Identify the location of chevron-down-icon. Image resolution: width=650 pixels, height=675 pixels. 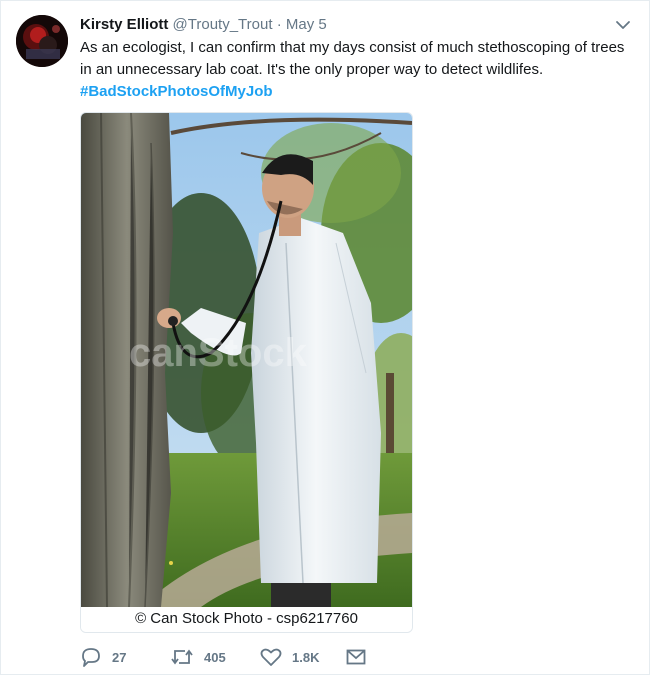
(623, 25).